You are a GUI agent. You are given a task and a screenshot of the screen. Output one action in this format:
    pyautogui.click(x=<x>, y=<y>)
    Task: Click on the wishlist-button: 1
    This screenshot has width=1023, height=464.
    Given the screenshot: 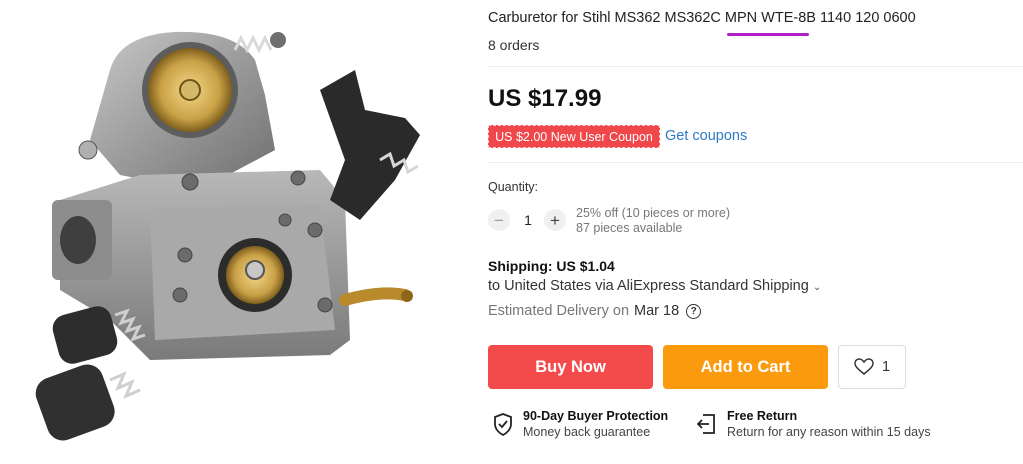 What is the action you would take?
    pyautogui.click(x=872, y=367)
    